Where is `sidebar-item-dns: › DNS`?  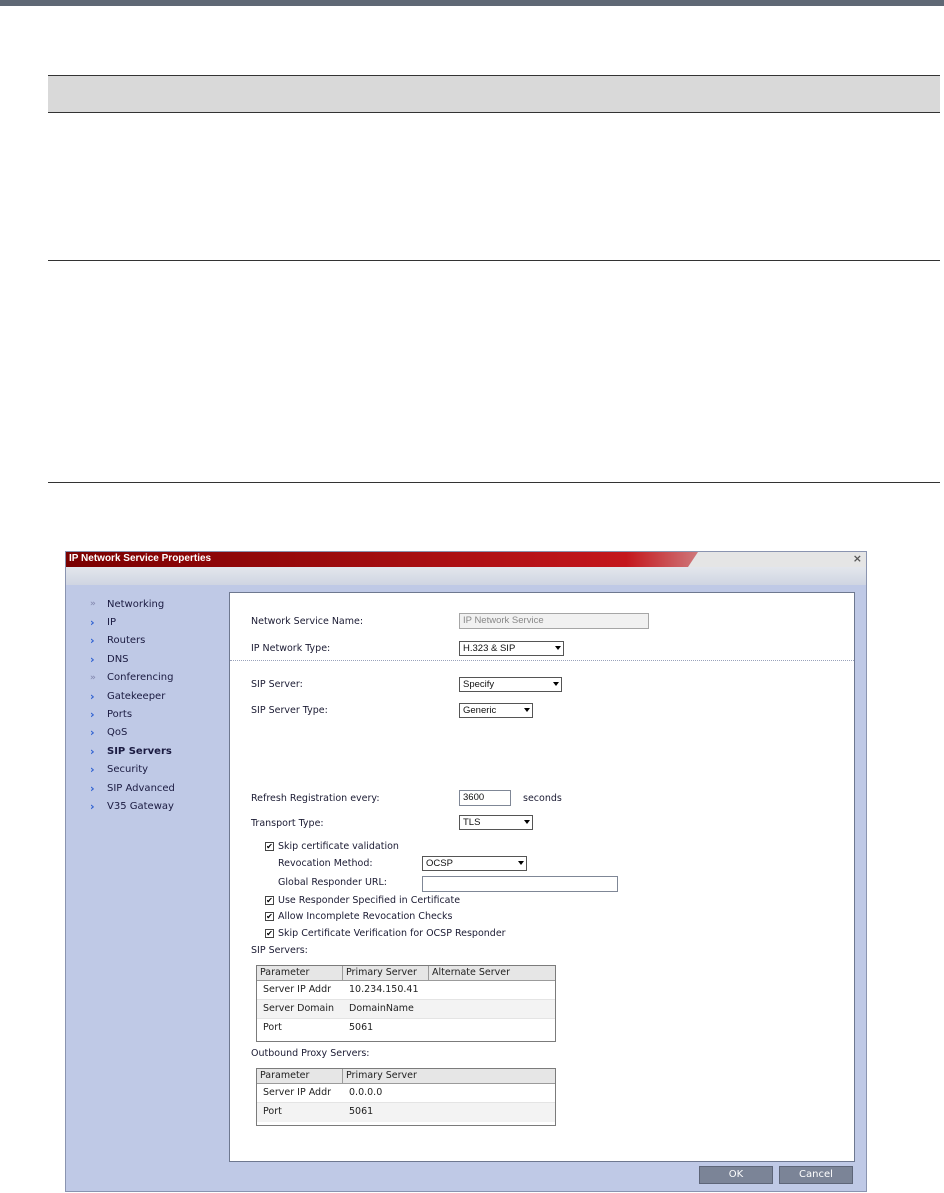 sidebar-item-dns: › DNS is located at coordinates (155, 659).